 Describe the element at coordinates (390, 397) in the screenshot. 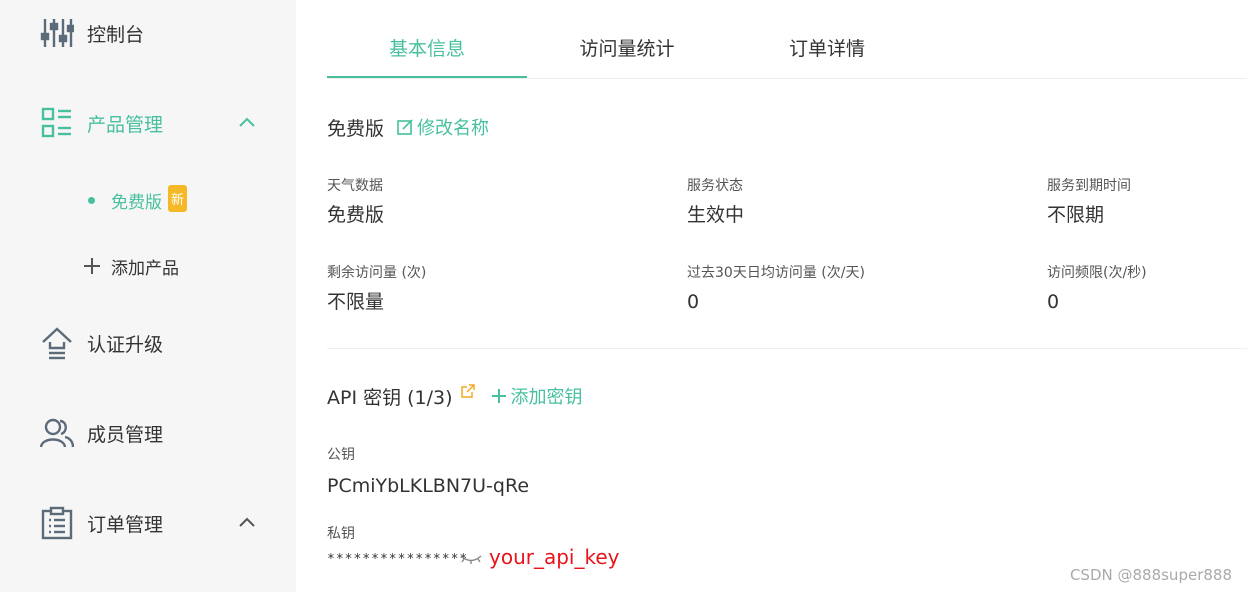

I see `api-key-title: API 密钥 (1/3)` at that location.